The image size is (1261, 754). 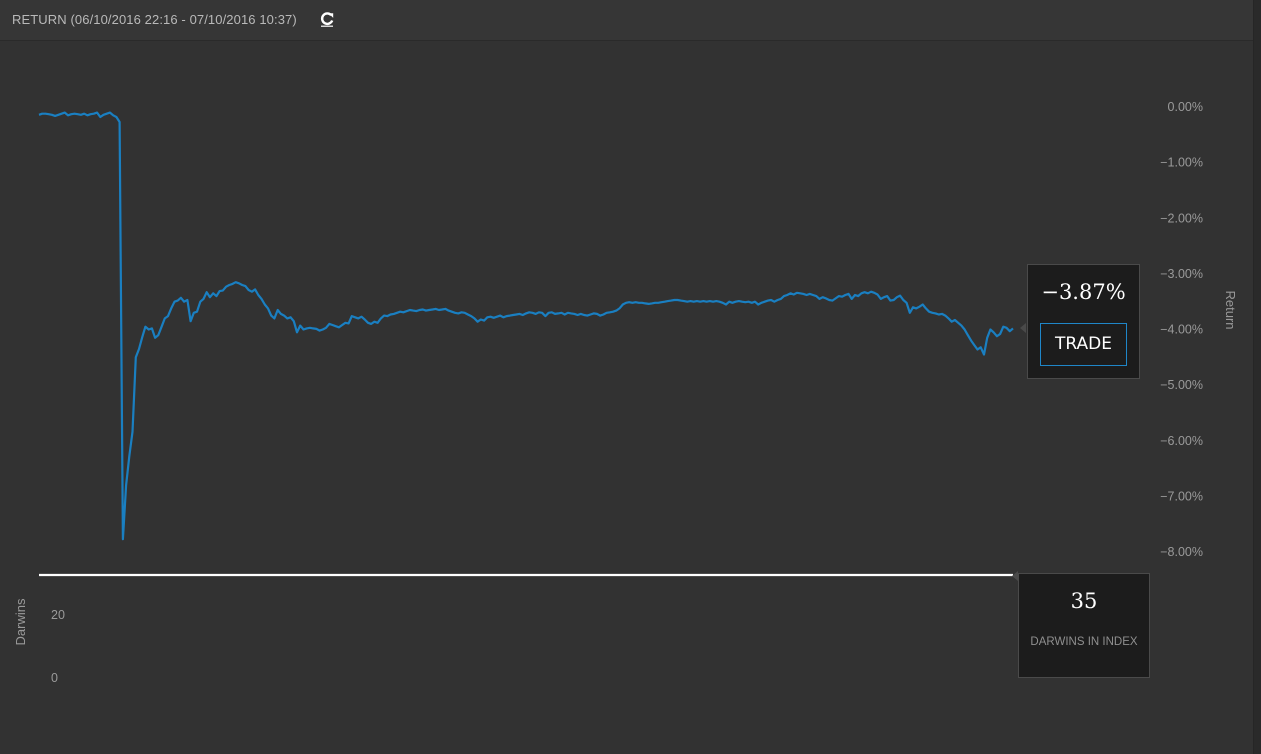 What do you see at coordinates (1230, 309) in the screenshot?
I see `return-axis-label: Return` at bounding box center [1230, 309].